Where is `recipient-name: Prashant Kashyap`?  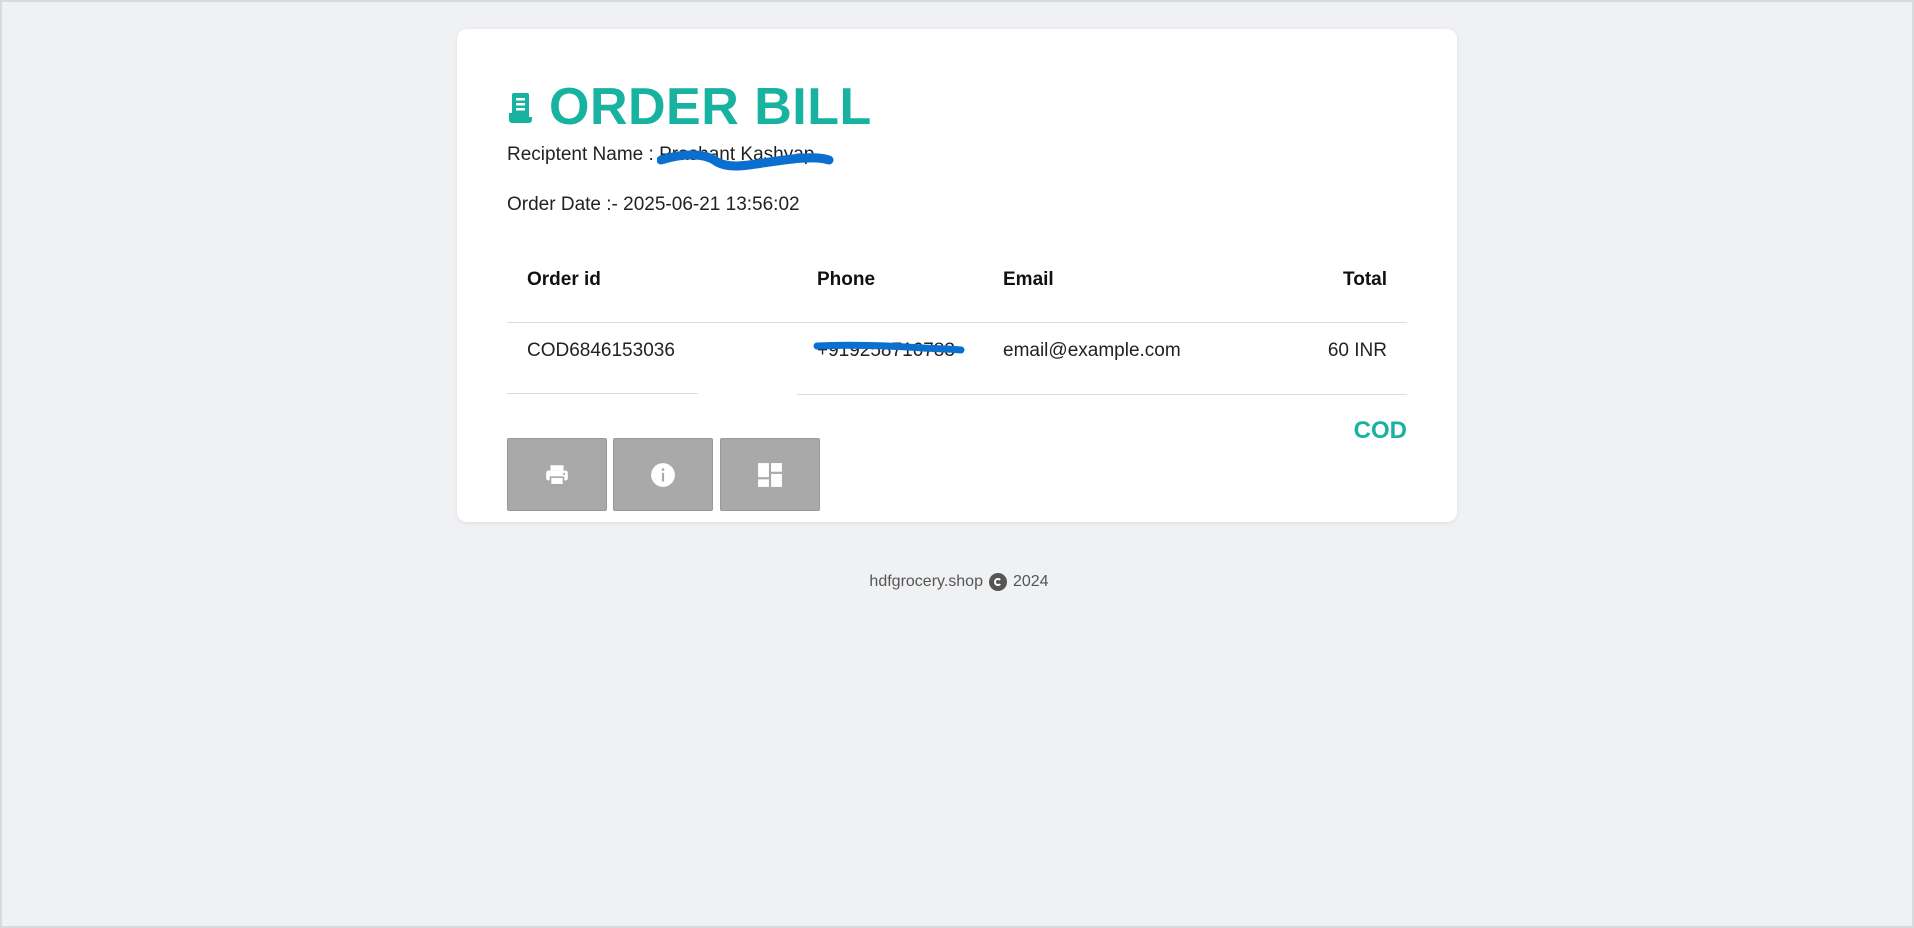 recipient-name: Prashant Kashyap is located at coordinates (737, 154).